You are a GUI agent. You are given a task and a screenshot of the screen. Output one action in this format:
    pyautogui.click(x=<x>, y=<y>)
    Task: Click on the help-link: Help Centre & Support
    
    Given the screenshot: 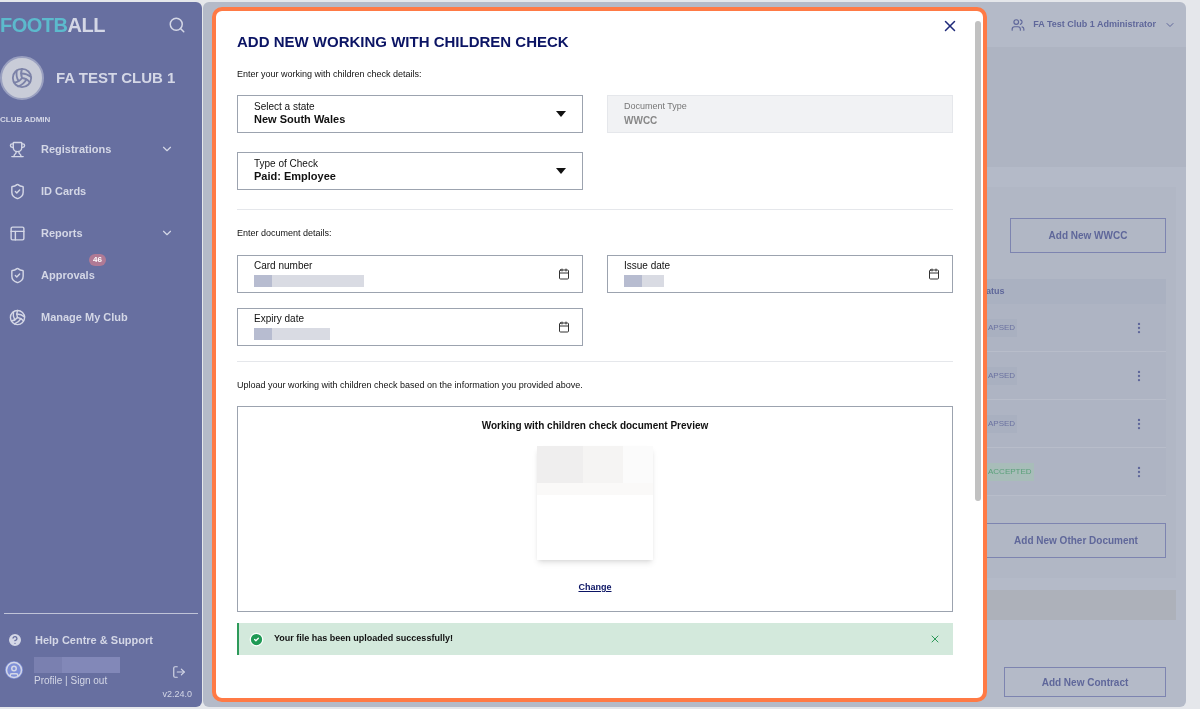 What is the action you would take?
    pyautogui.click(x=94, y=640)
    